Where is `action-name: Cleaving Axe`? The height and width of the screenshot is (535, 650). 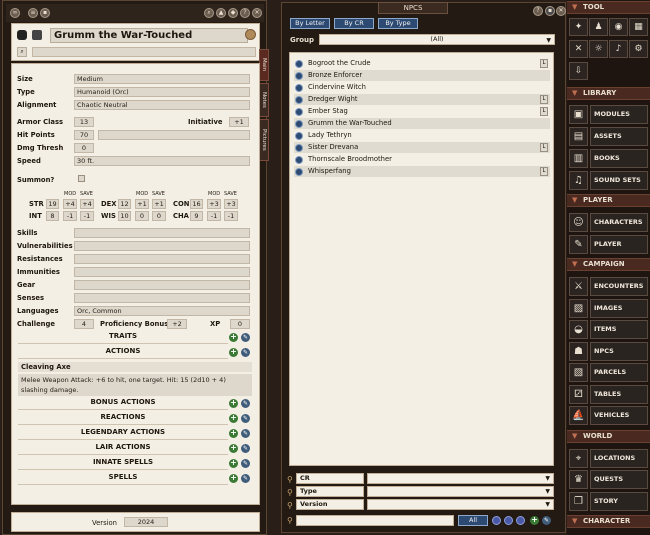
action-name: Cleaving Axe is located at coordinates (135, 367).